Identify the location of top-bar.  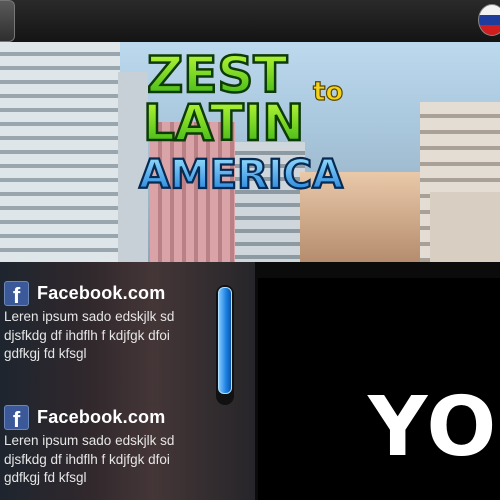
(250, 21).